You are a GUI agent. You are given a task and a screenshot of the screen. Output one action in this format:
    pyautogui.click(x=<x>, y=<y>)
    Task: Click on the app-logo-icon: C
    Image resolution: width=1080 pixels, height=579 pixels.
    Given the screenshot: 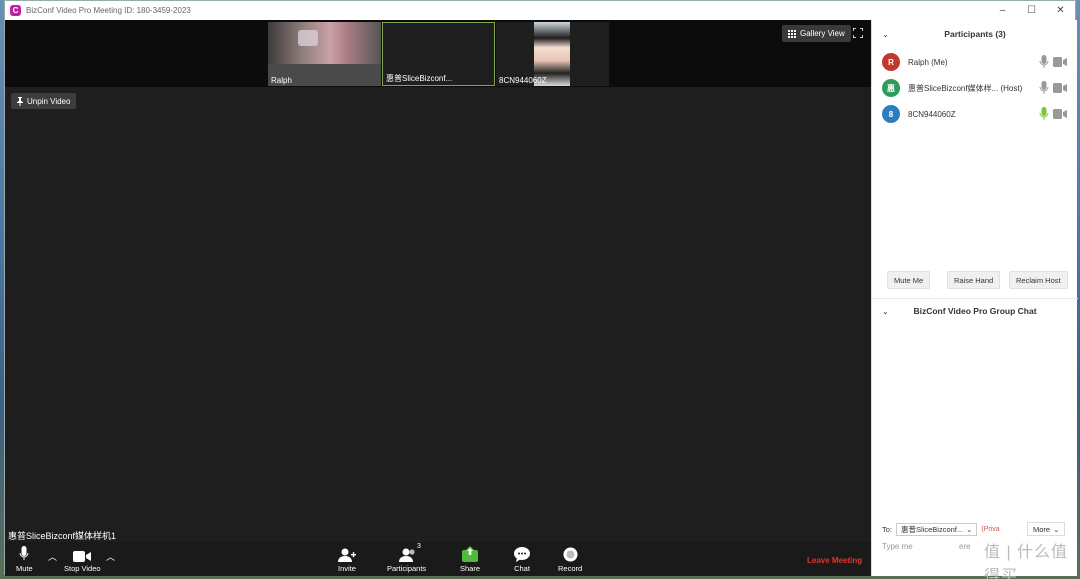 What is the action you would take?
    pyautogui.click(x=15, y=10)
    